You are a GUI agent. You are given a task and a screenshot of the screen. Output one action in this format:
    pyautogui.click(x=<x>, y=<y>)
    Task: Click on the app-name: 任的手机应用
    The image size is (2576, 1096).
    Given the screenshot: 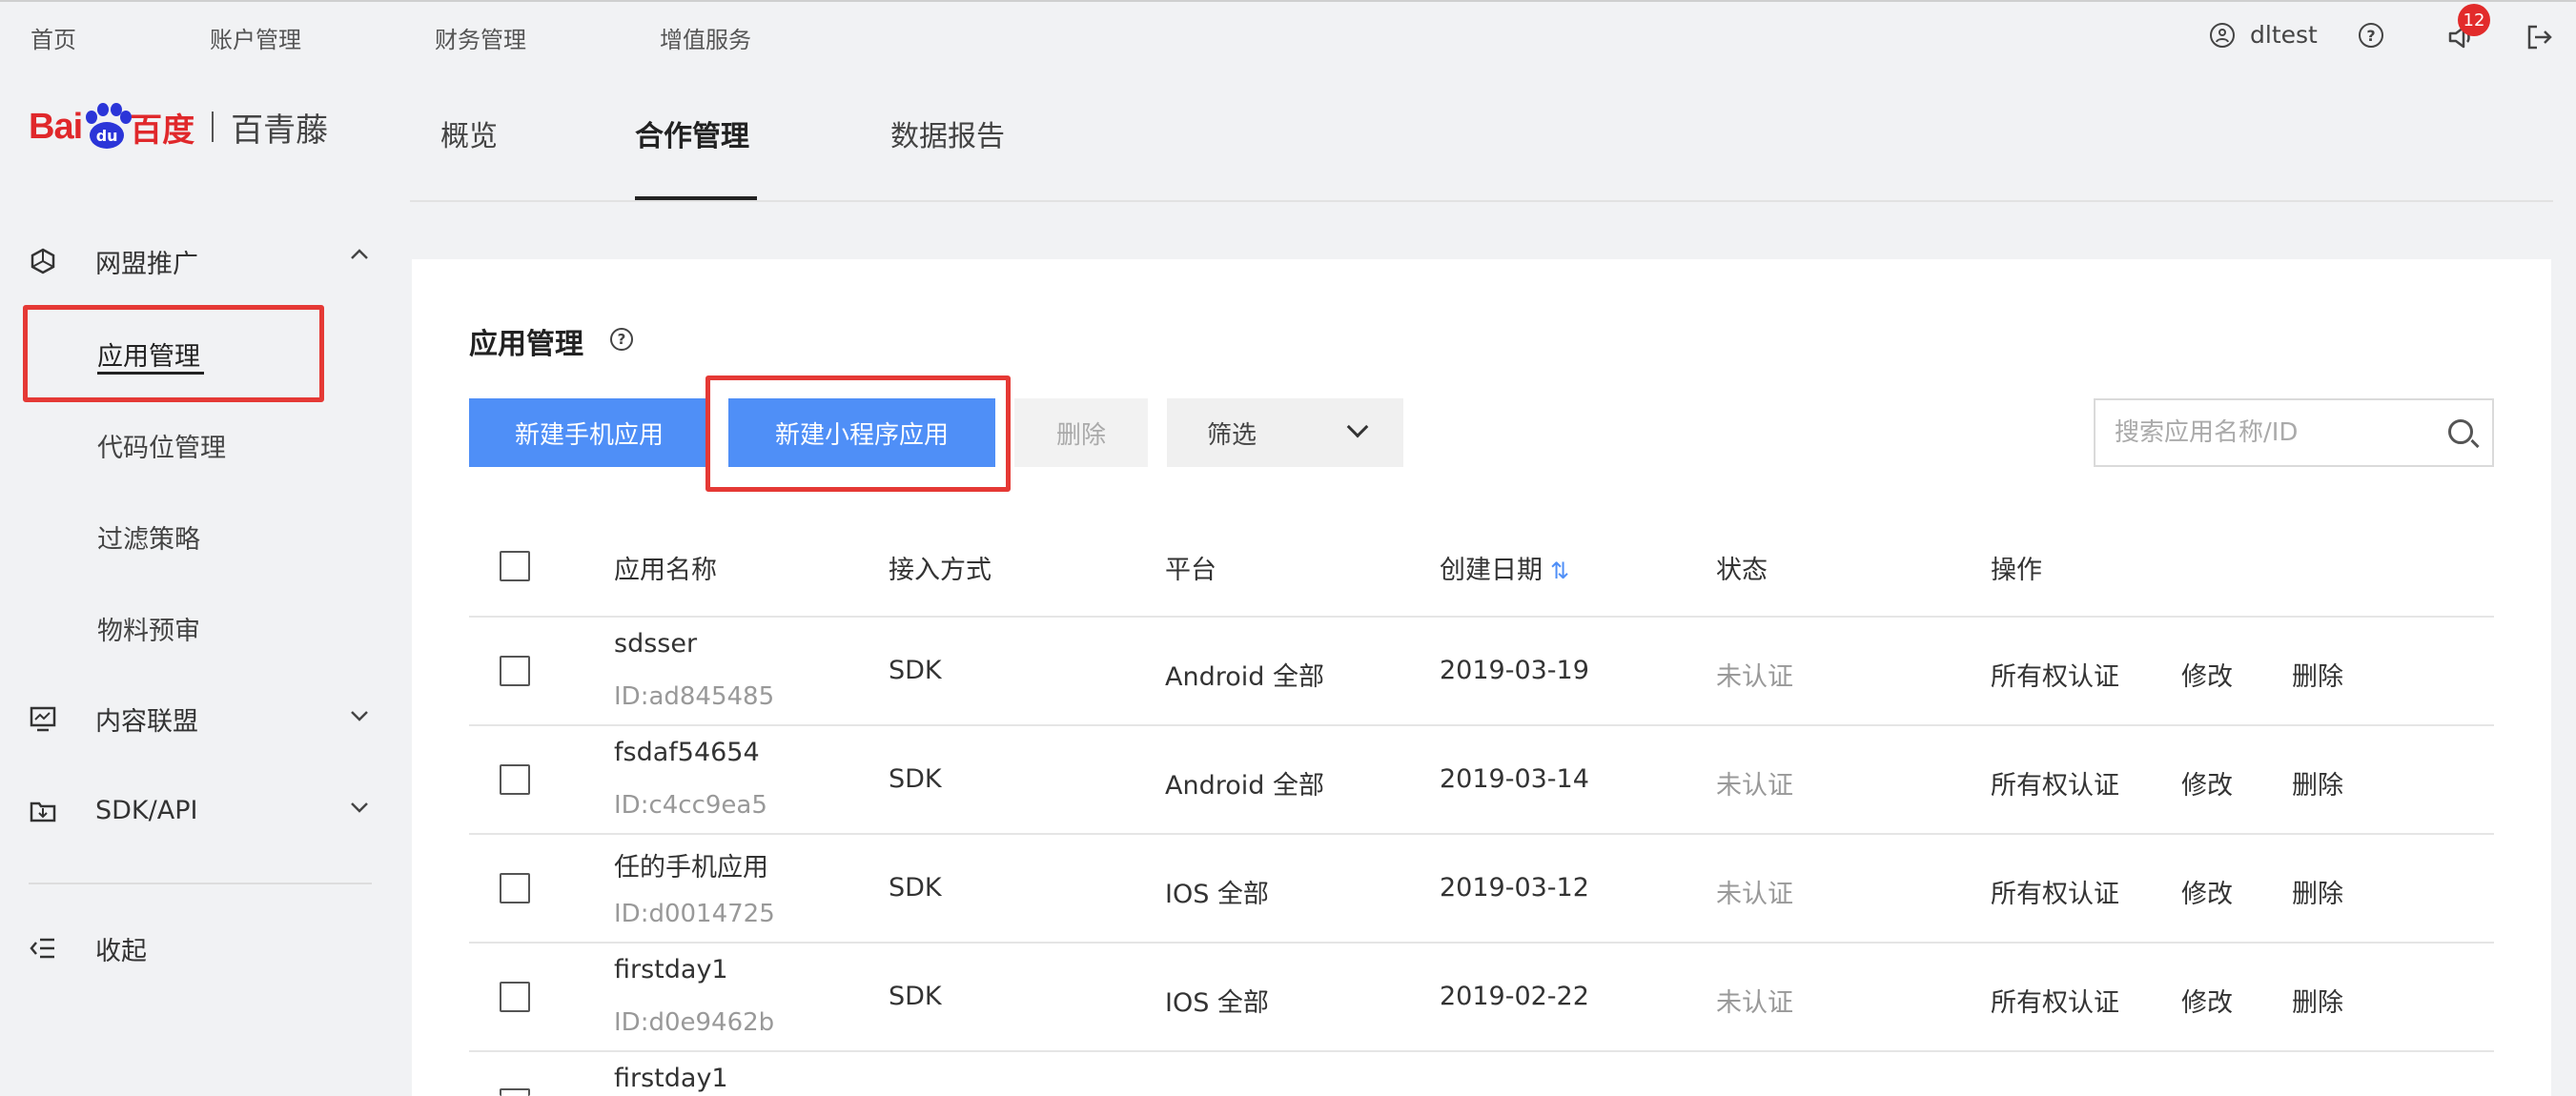 What is the action you would take?
    pyautogui.click(x=691, y=868)
    